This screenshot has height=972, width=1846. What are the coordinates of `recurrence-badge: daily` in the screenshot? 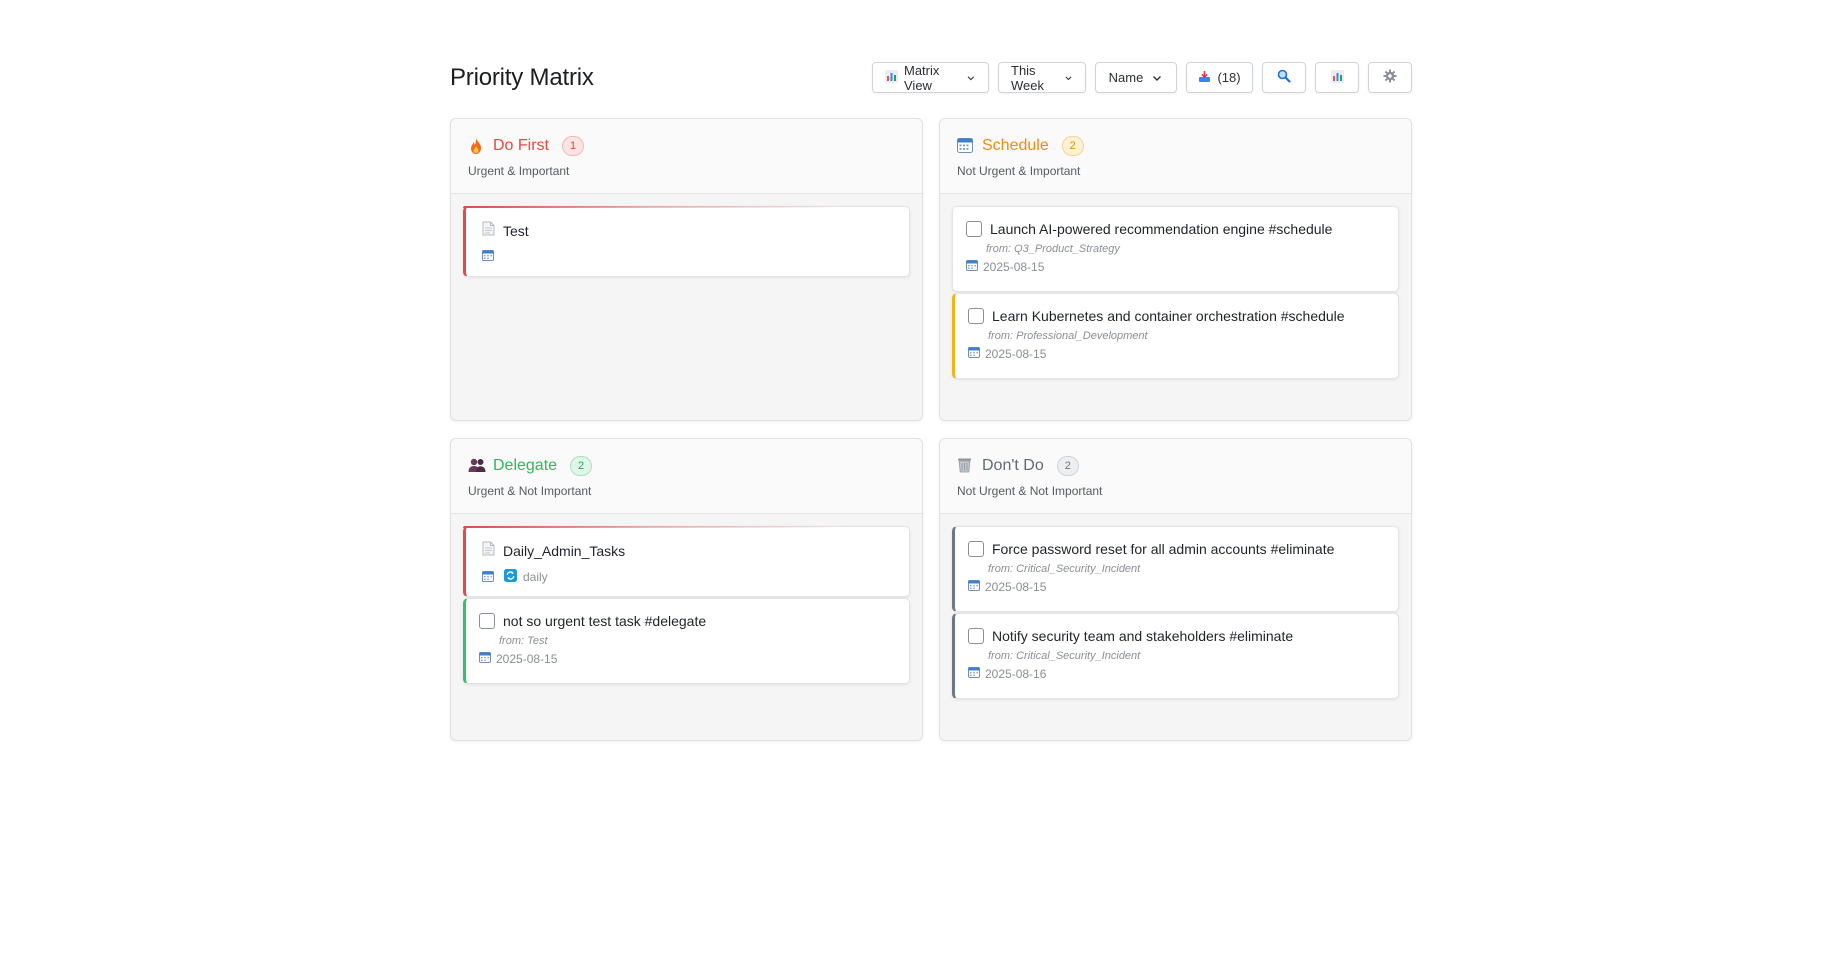 It's located at (526, 577).